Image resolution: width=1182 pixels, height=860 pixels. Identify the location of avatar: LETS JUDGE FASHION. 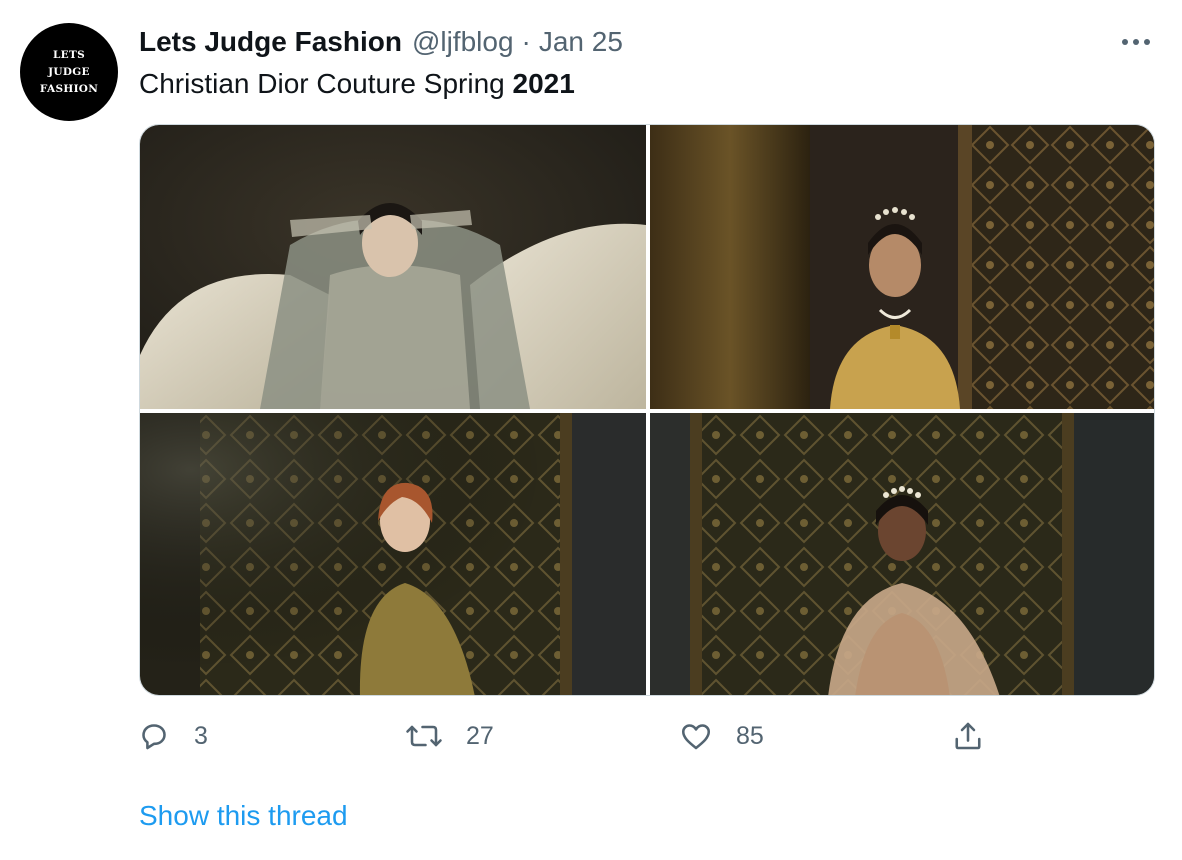
(69, 72).